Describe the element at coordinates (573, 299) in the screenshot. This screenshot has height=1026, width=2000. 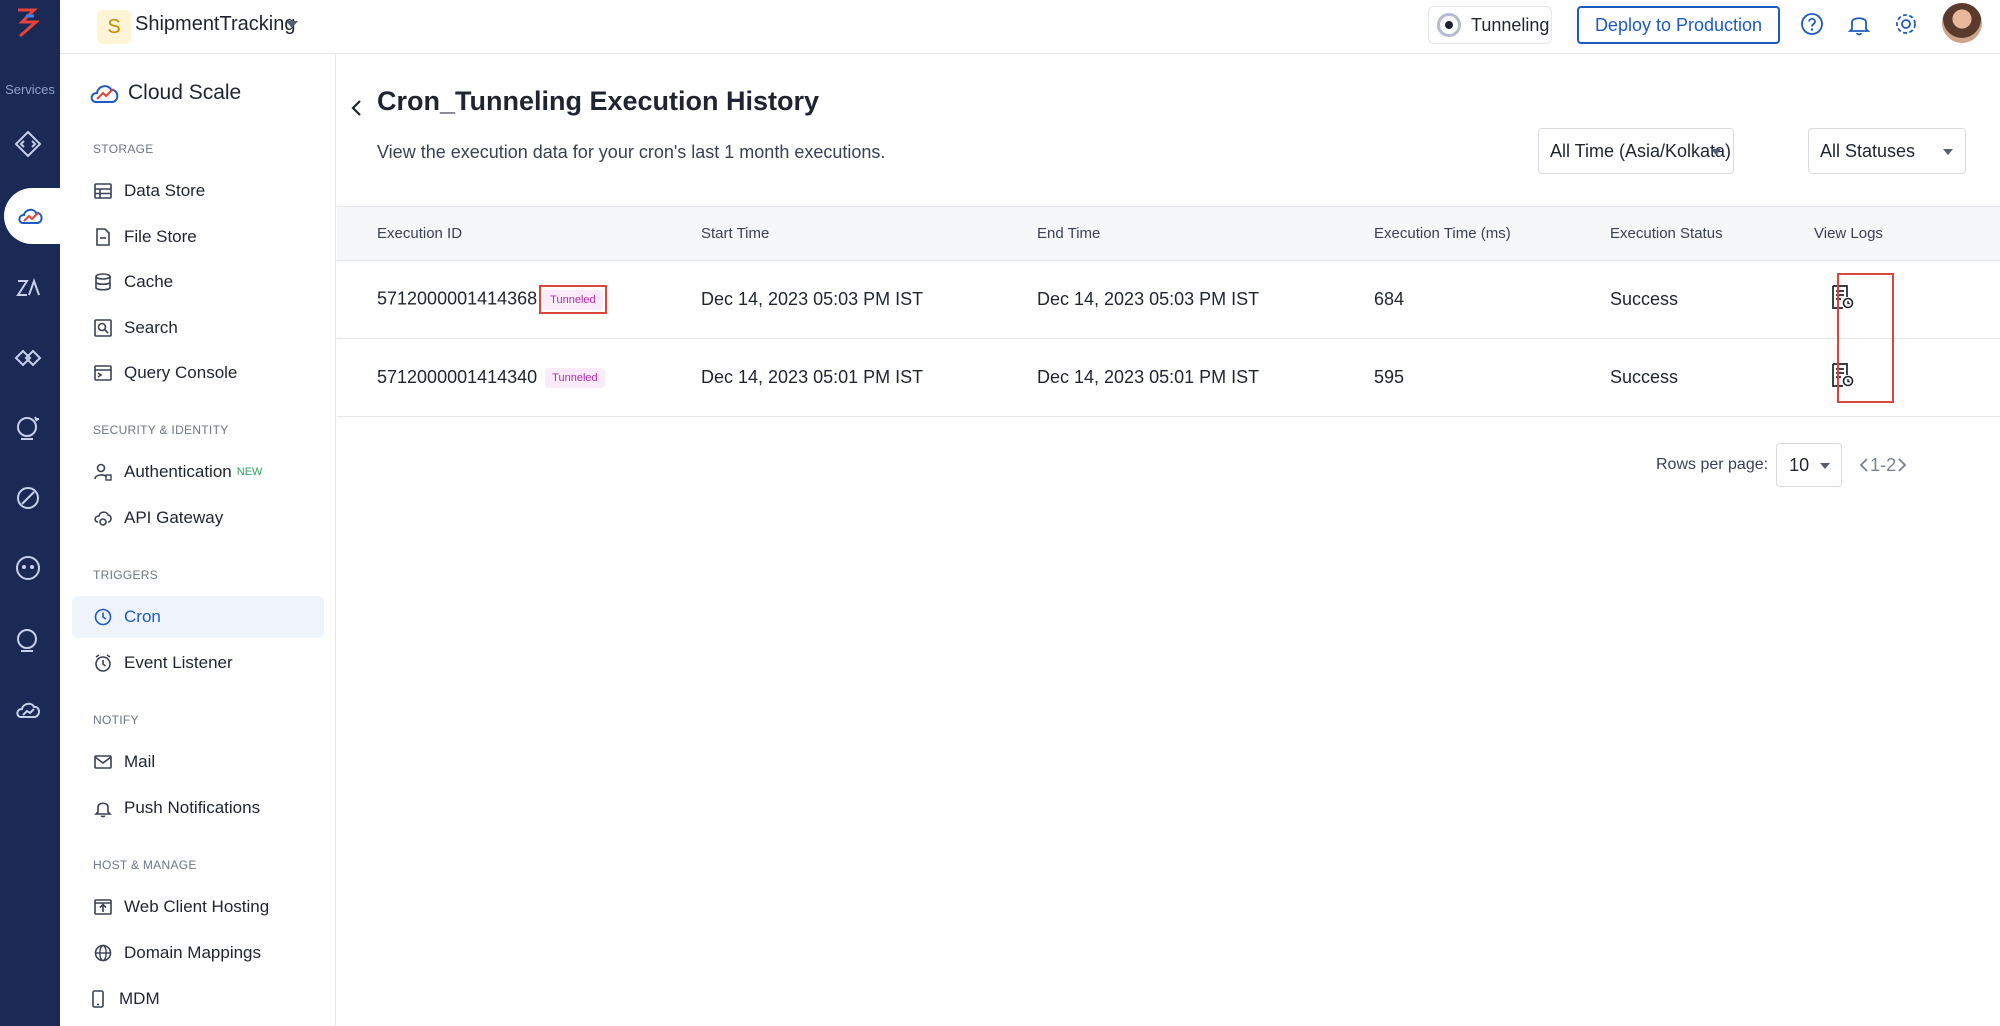
I see `tag-highlight: Tunneled` at that location.